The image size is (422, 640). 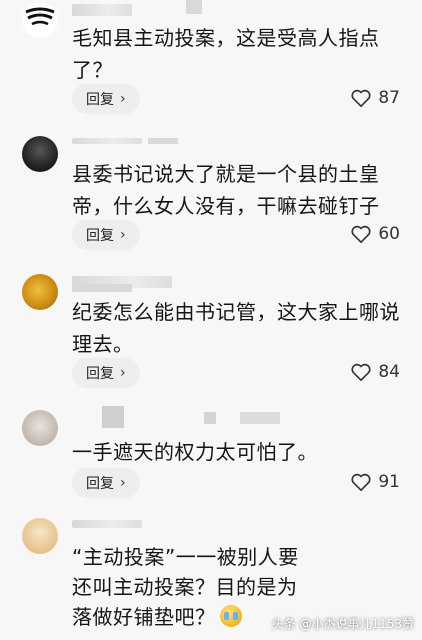 I want to click on like-count: 84, so click(x=389, y=372).